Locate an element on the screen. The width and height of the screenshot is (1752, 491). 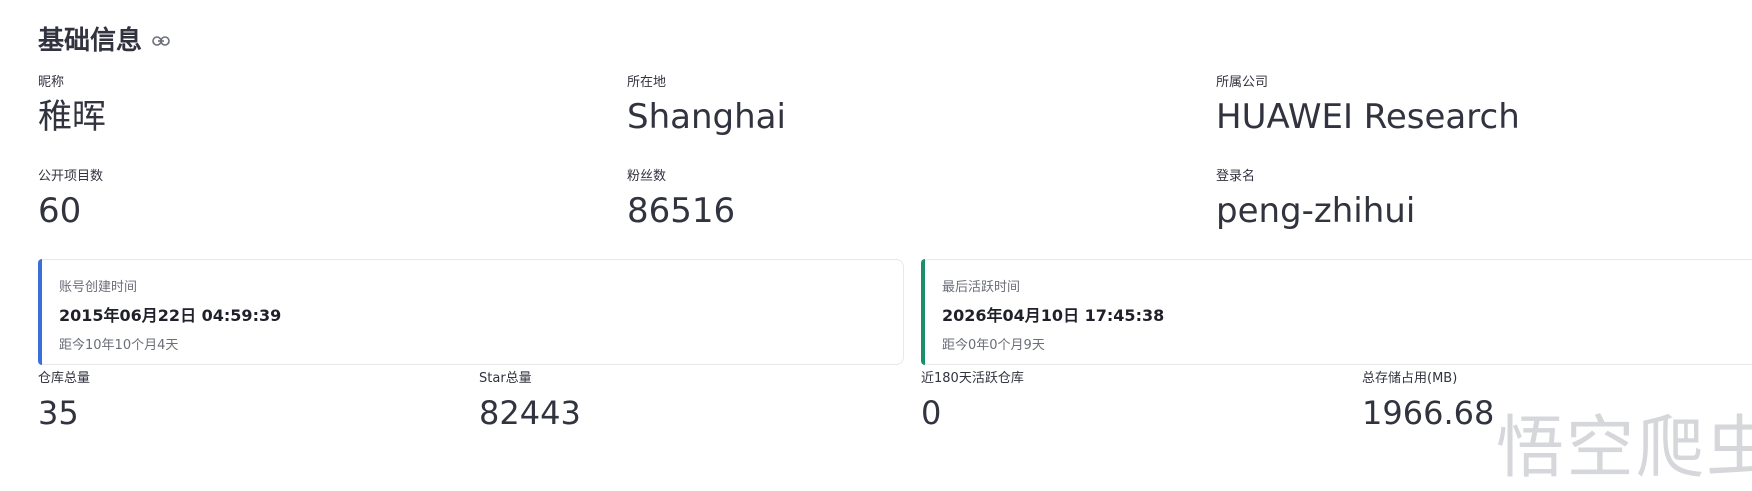
section-title: 基础信息 is located at coordinates (104, 38).